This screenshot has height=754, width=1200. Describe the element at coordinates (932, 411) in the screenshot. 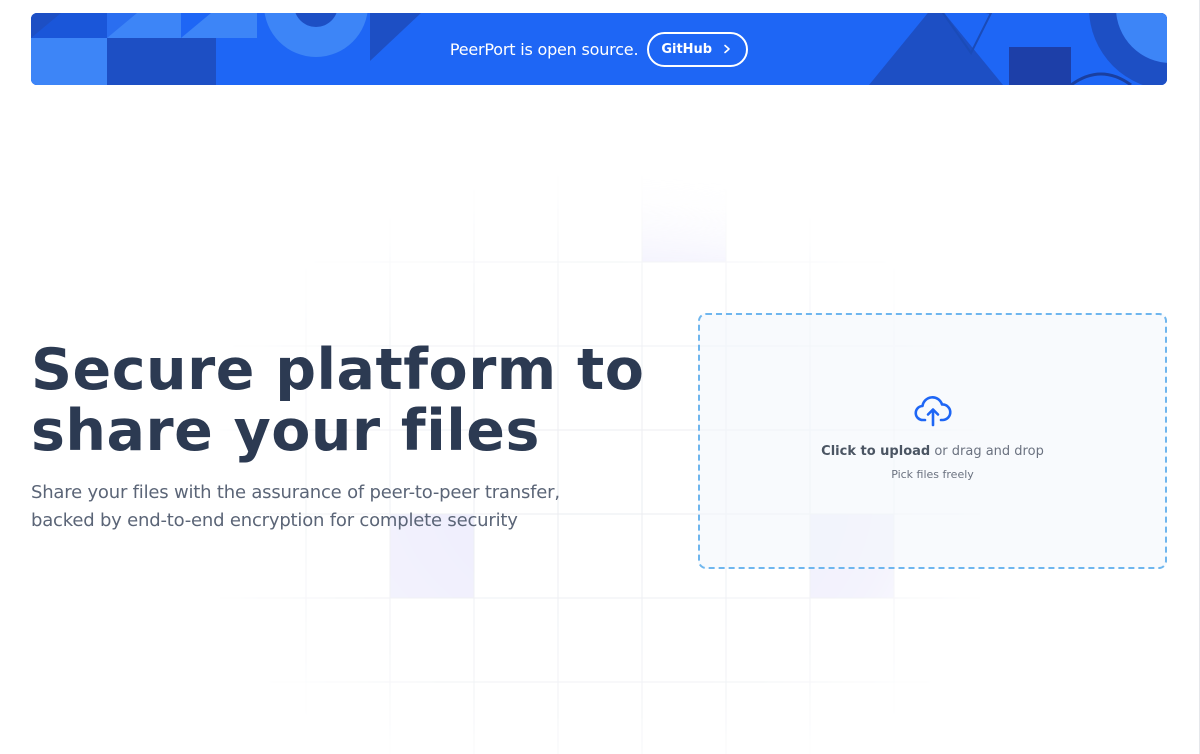

I see `cloud-upload-icon` at that location.